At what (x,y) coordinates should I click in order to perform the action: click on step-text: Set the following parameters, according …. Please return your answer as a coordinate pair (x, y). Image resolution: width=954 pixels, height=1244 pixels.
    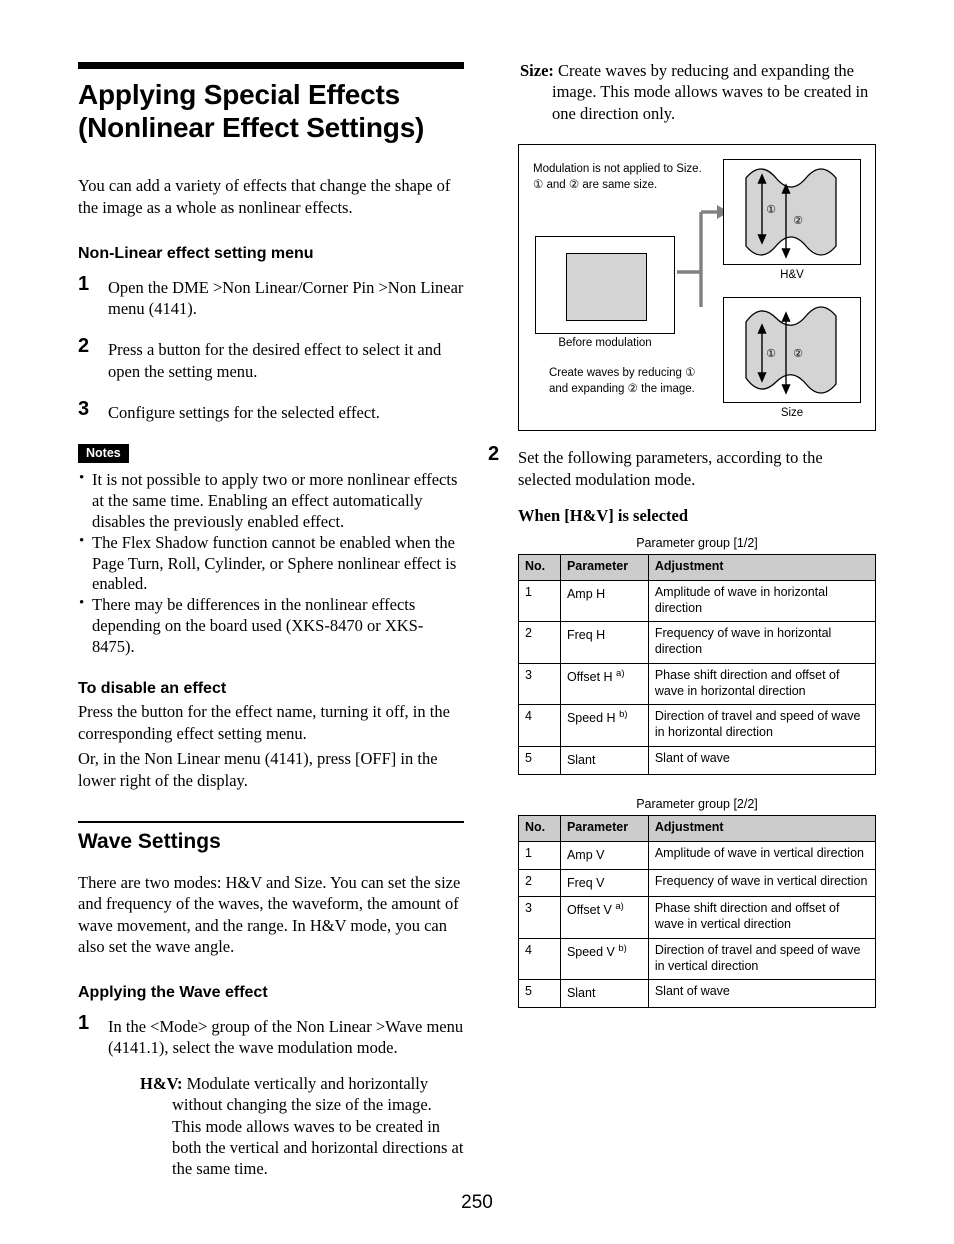
    Looking at the image, I should click on (670, 468).